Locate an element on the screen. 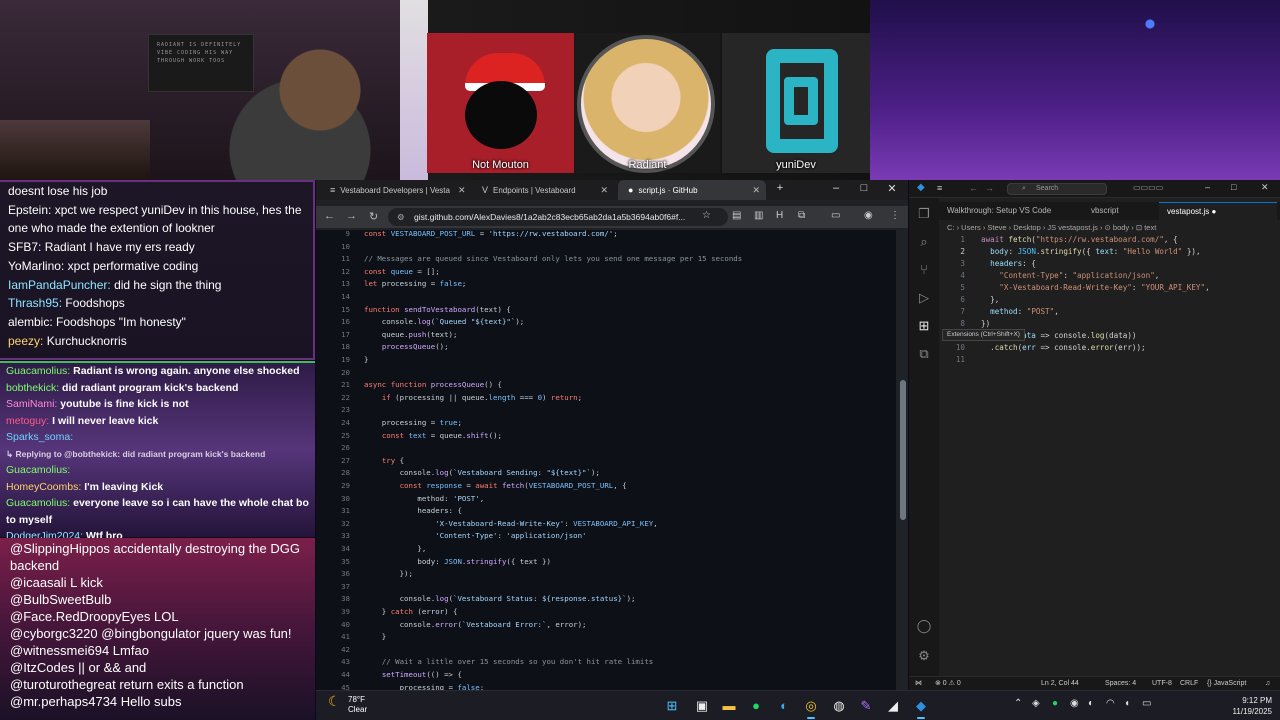  wifi-icon: ◠ is located at coordinates (1110, 703).